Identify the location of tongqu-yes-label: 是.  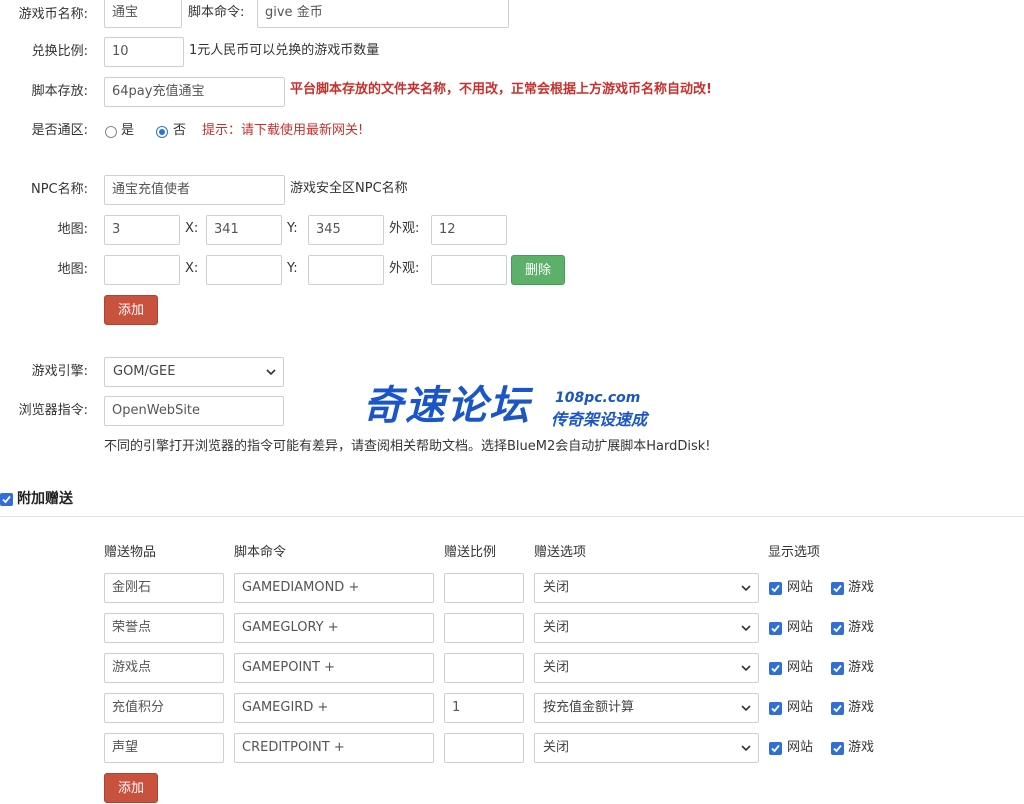
(127, 131).